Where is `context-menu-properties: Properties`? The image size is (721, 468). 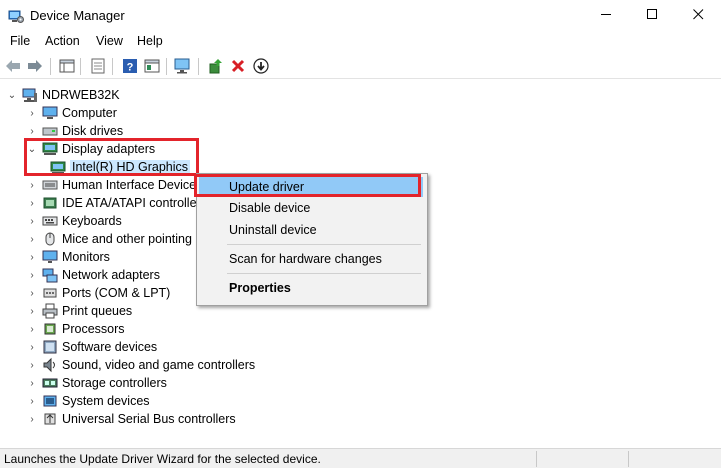
context-menu-properties: Properties is located at coordinates (311, 288).